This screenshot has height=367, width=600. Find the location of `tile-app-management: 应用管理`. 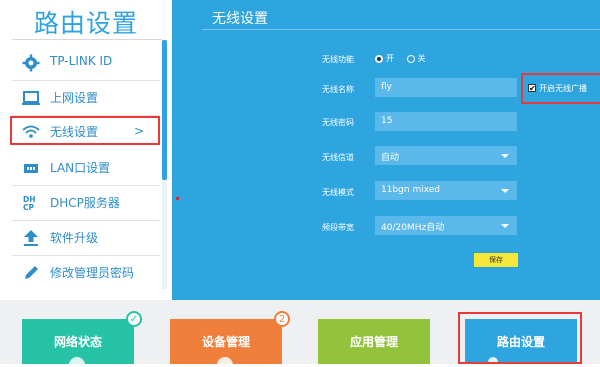

tile-app-management: 应用管理 is located at coordinates (374, 341).